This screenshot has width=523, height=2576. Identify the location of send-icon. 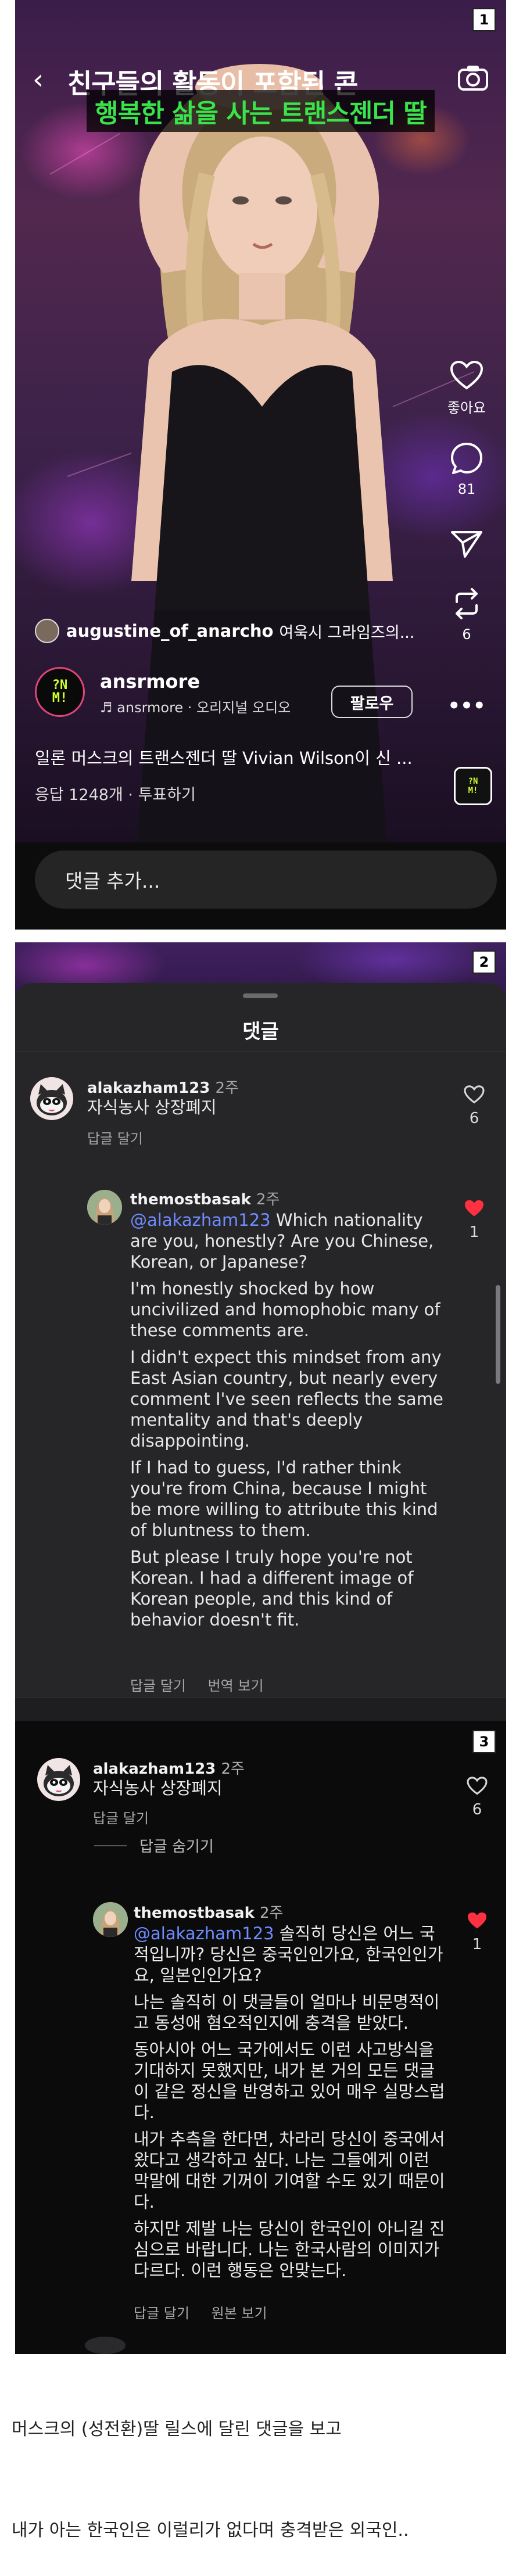
(467, 544).